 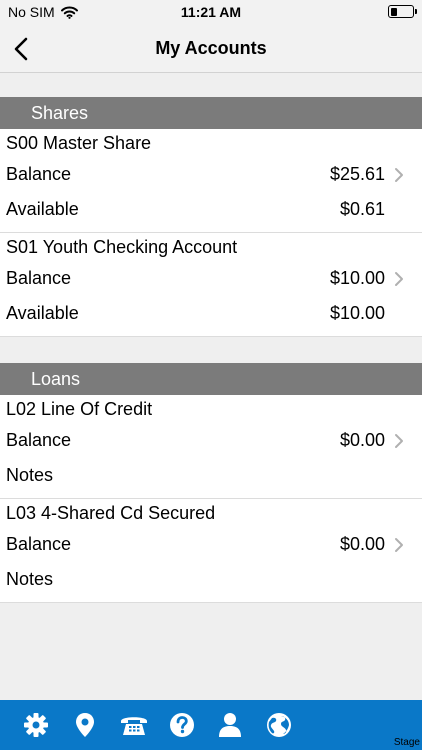 I want to click on tab-profile, so click(x=230, y=725).